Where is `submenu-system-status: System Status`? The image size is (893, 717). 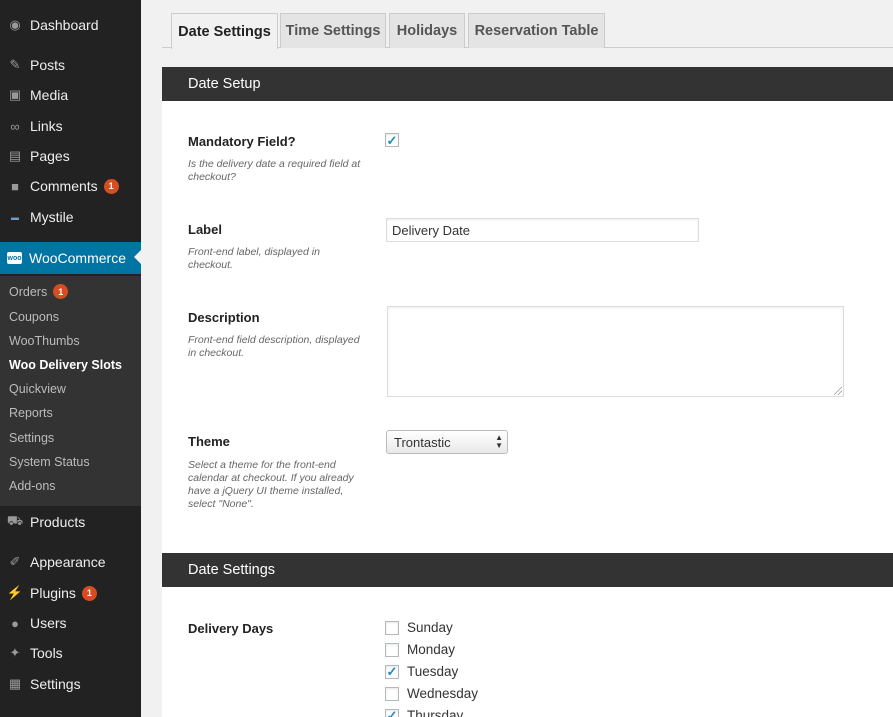 submenu-system-status: System Status is located at coordinates (49, 462).